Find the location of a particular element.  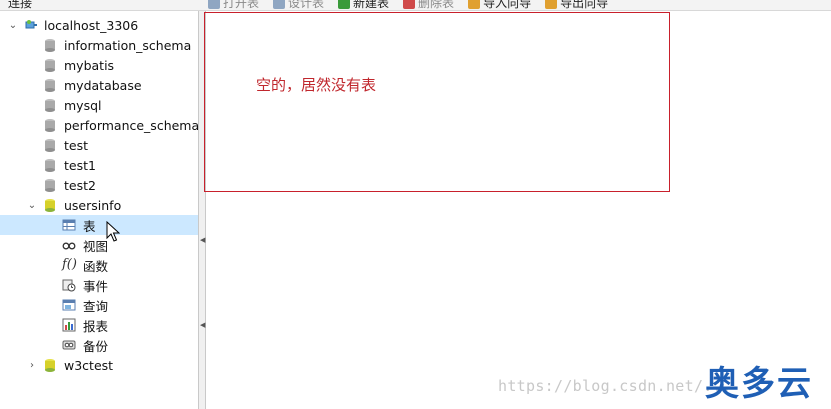

database-label: mydatabase is located at coordinates (103, 85).